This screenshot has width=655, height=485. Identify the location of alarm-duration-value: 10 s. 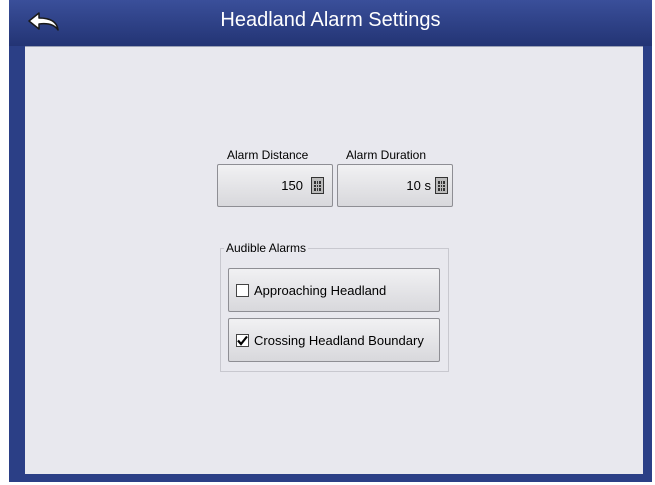
(418, 185).